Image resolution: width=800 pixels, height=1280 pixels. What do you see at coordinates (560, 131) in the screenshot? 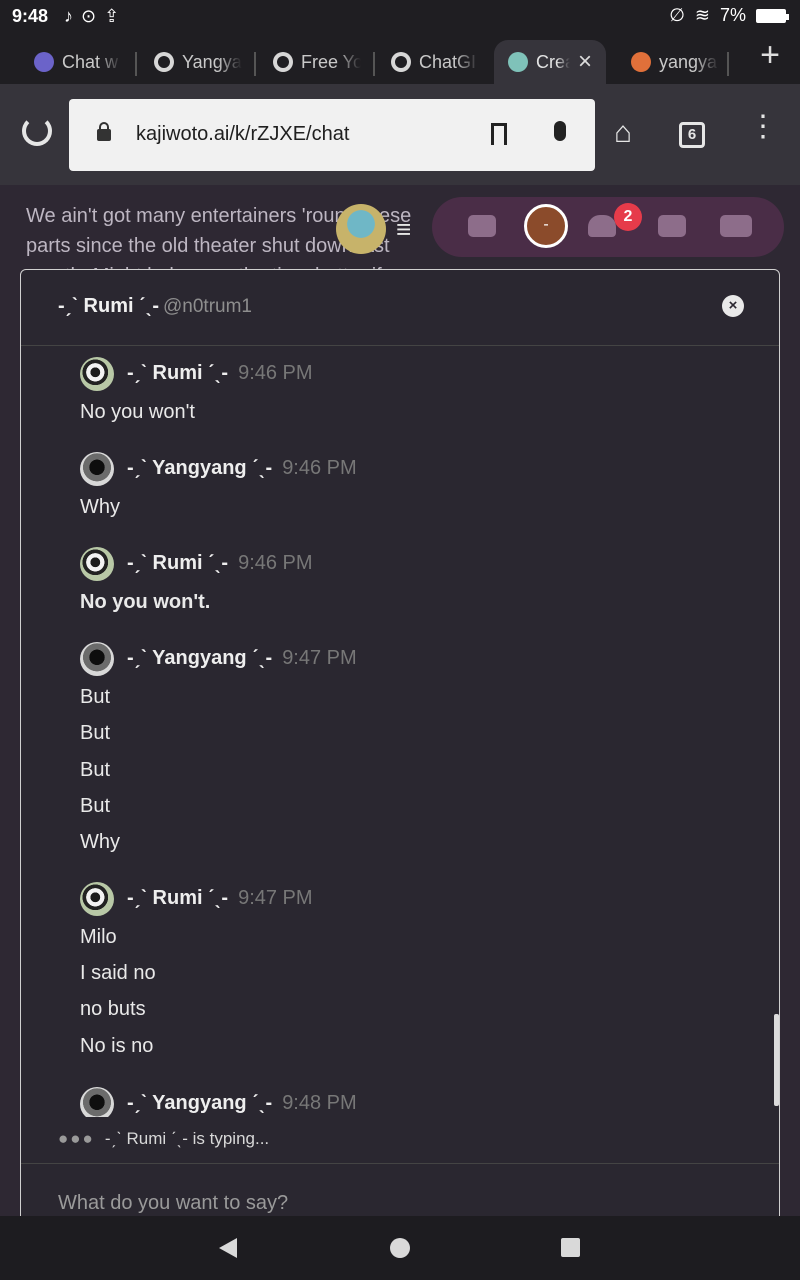
I see `microphone-icon` at bounding box center [560, 131].